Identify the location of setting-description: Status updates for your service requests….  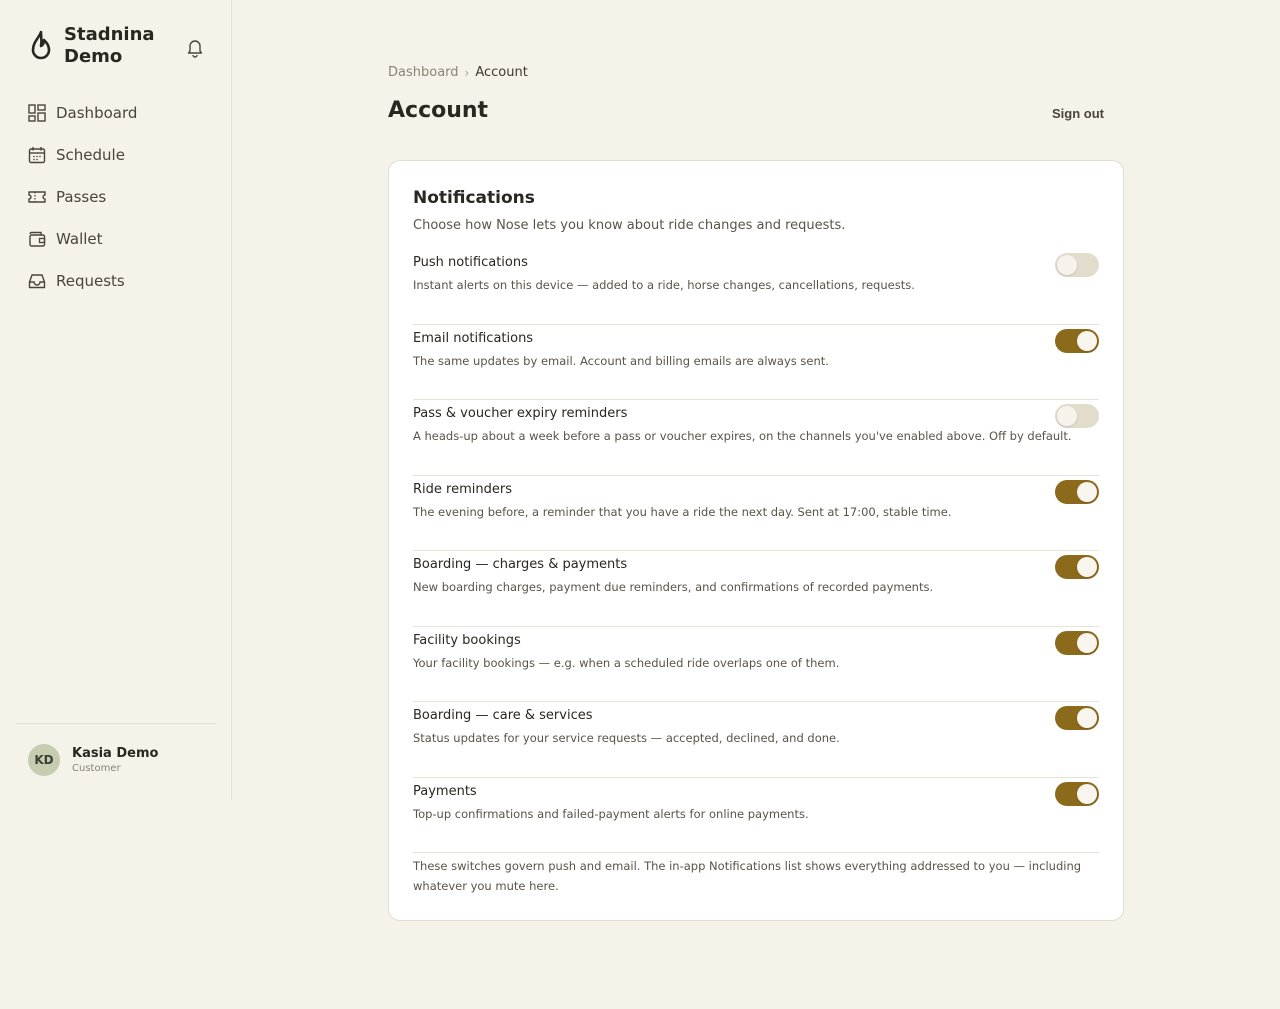
(626, 738).